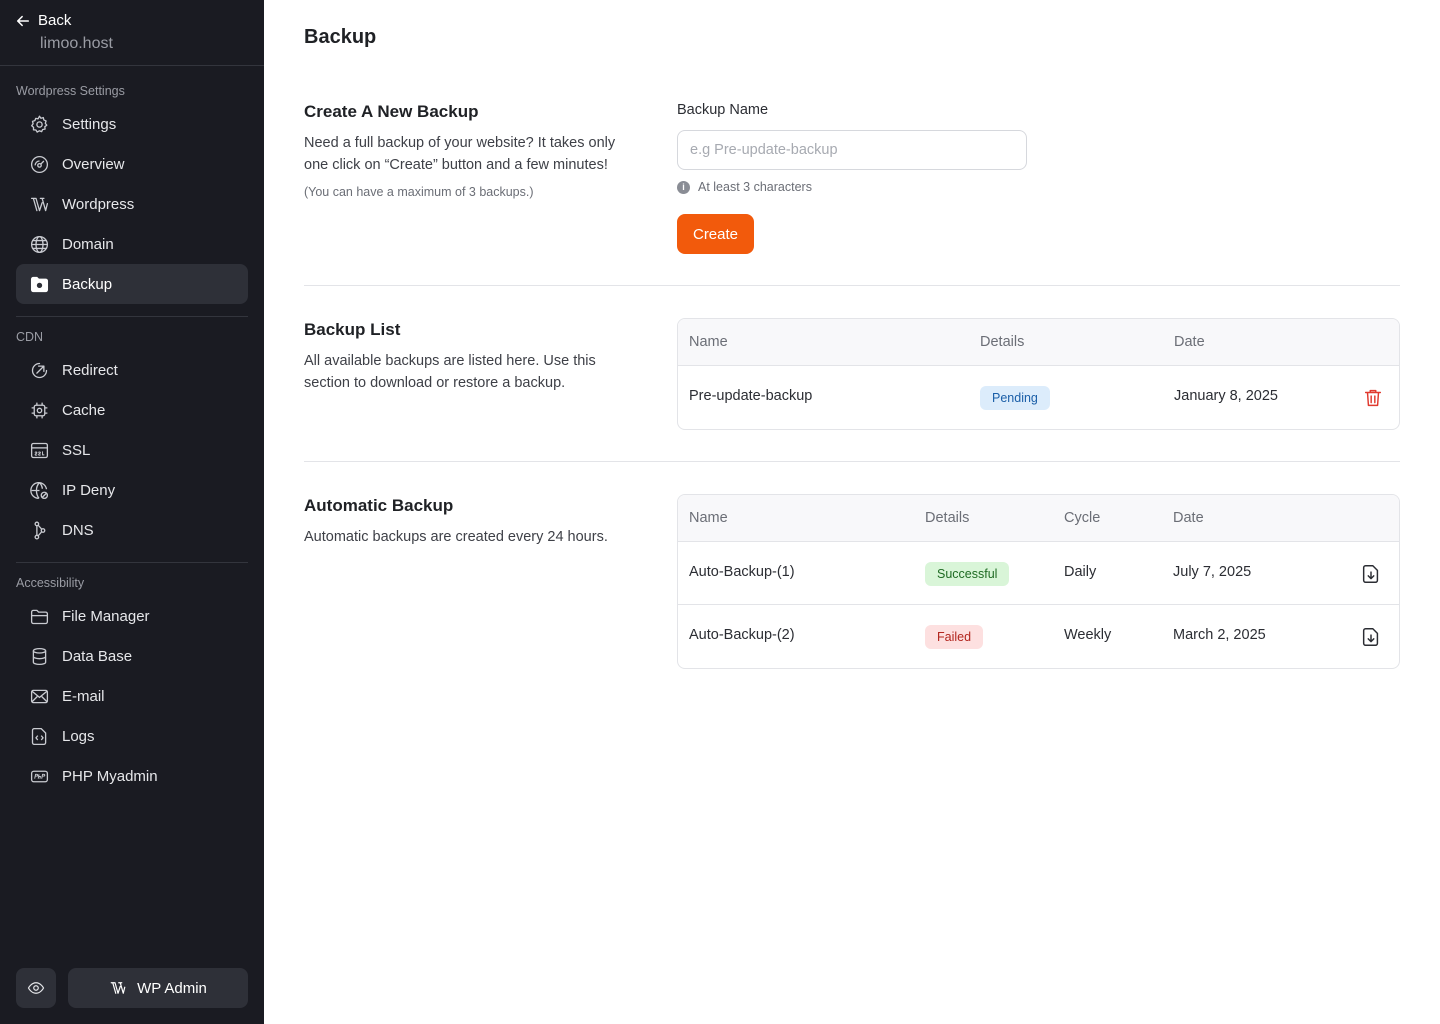  What do you see at coordinates (419, 192) in the screenshot?
I see `backup-limit-note: (You can have a maximum of 3 backups.)` at bounding box center [419, 192].